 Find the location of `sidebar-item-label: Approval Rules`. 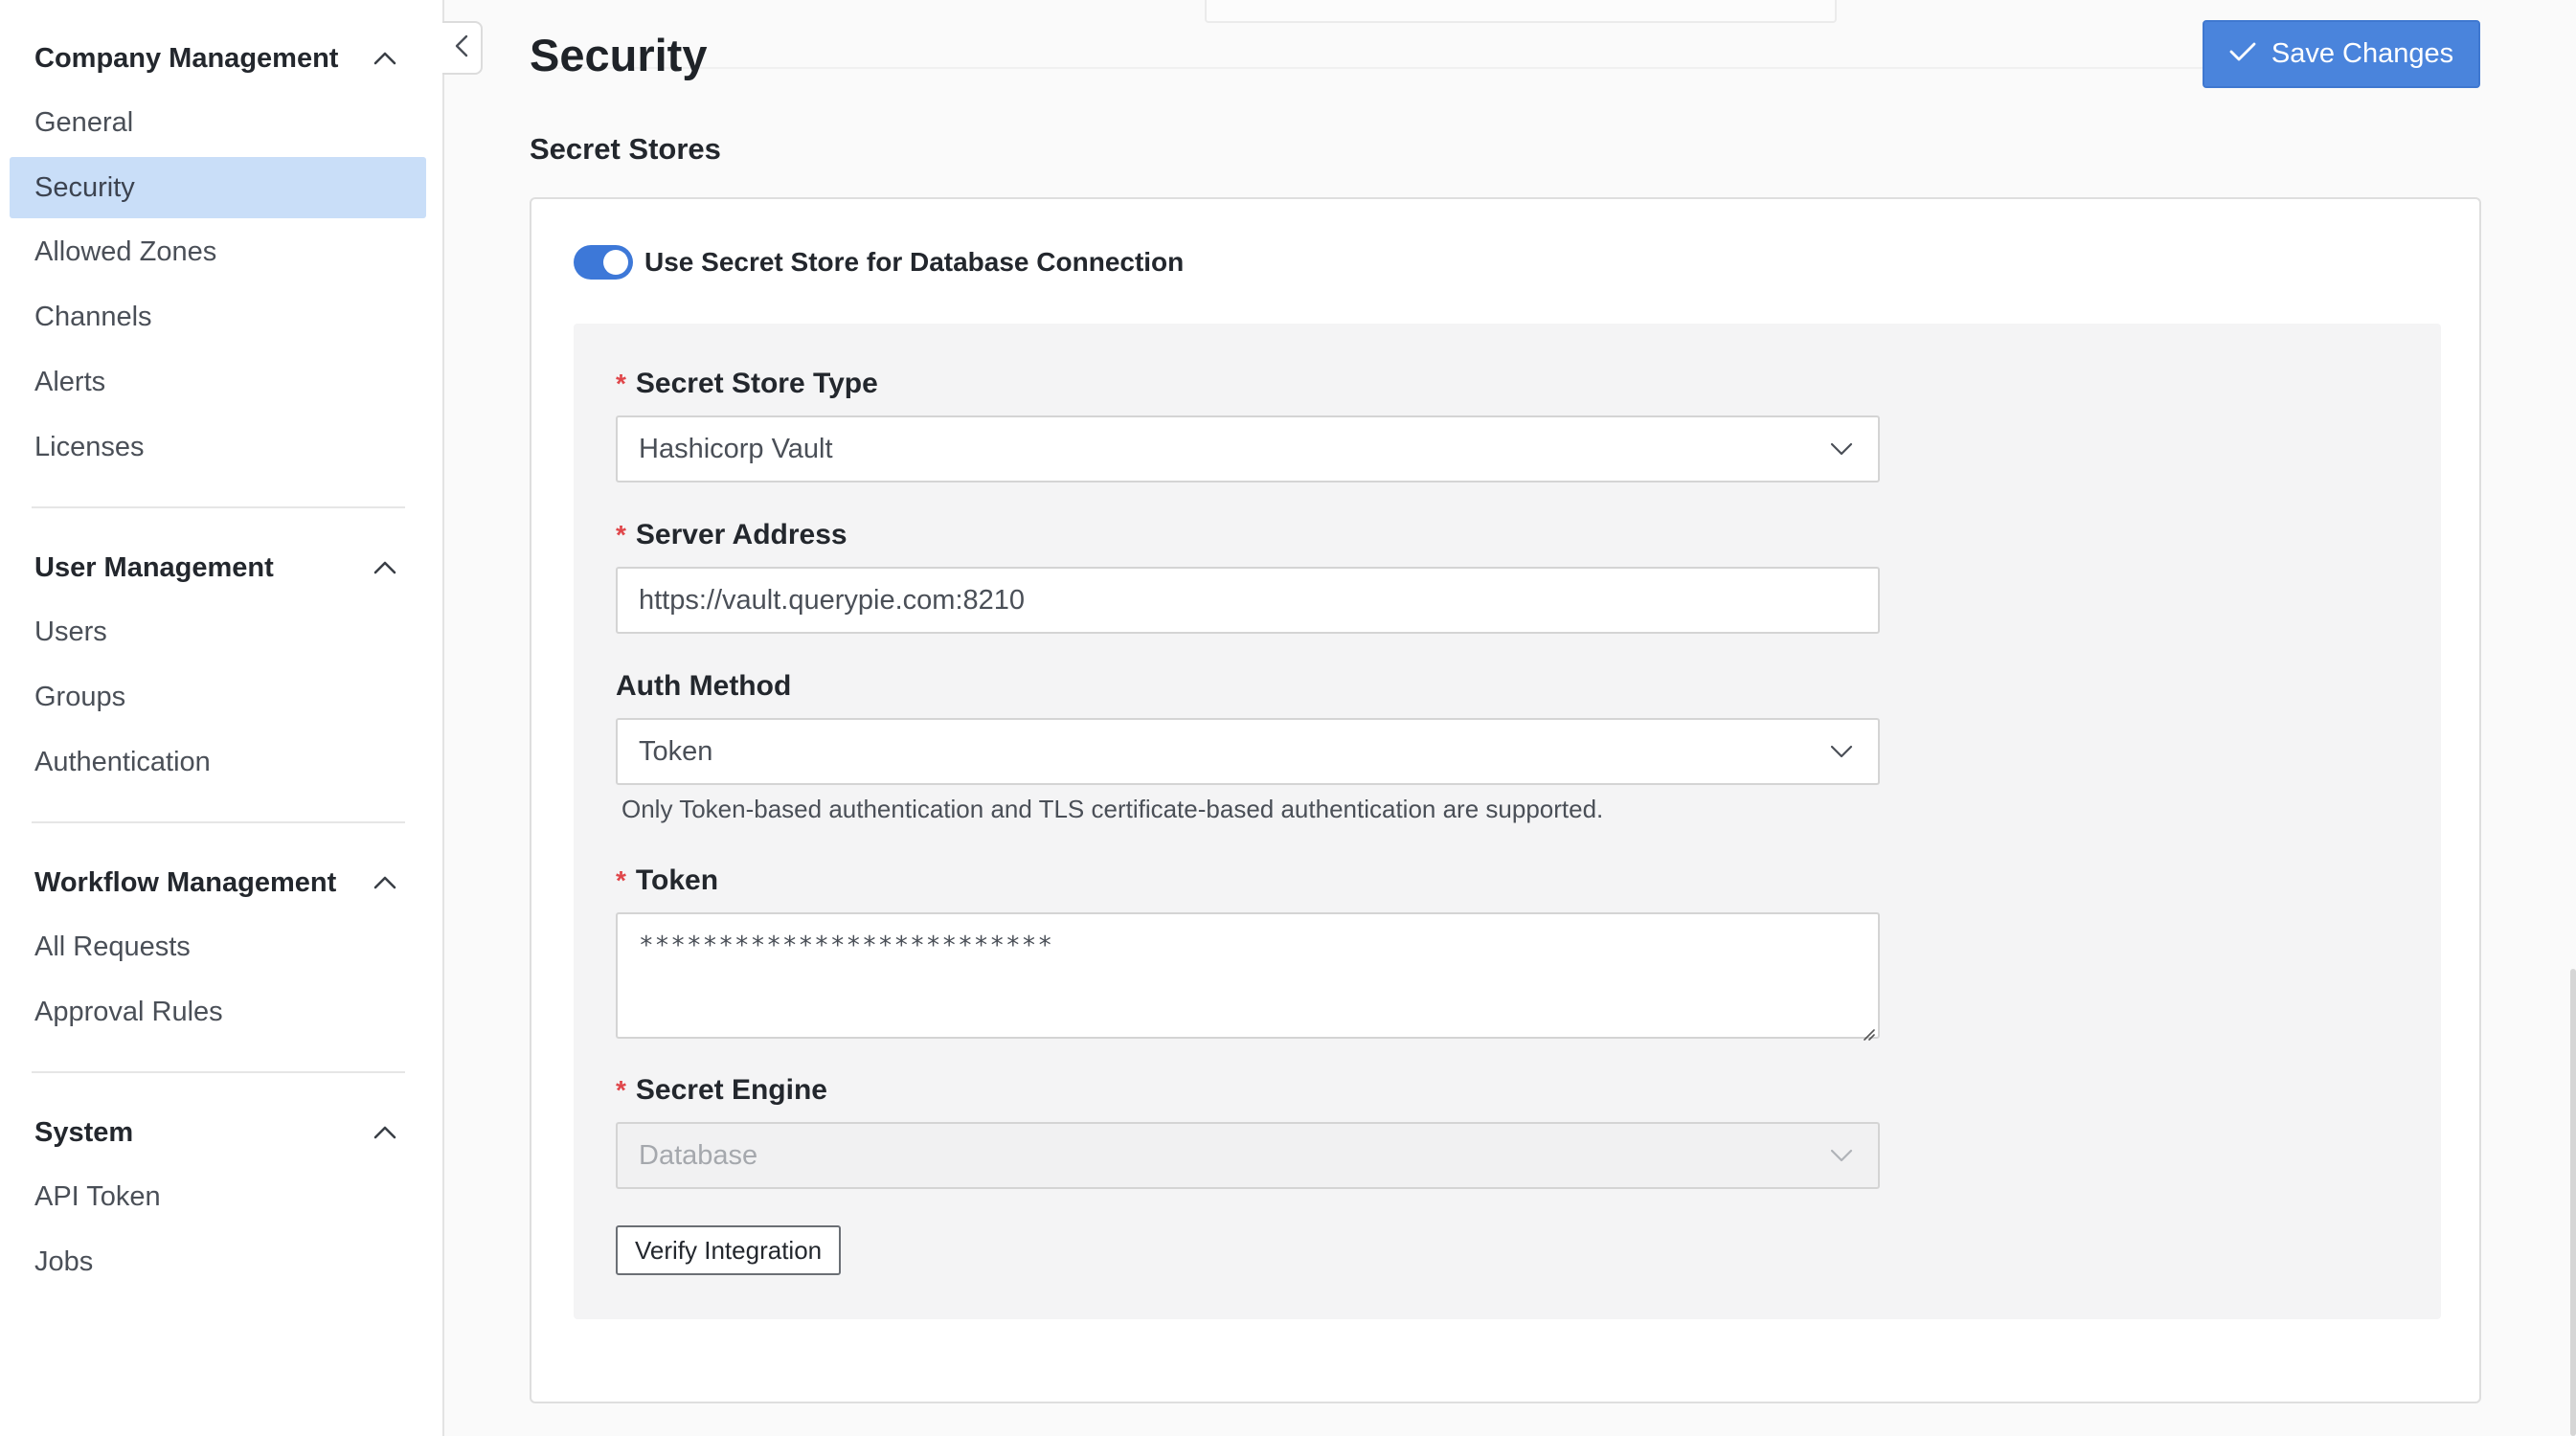

sidebar-item-label: Approval Rules is located at coordinates (128, 1011).